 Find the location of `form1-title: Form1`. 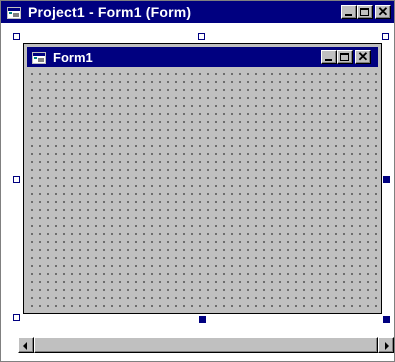

form1-title: Form1 is located at coordinates (73, 57).